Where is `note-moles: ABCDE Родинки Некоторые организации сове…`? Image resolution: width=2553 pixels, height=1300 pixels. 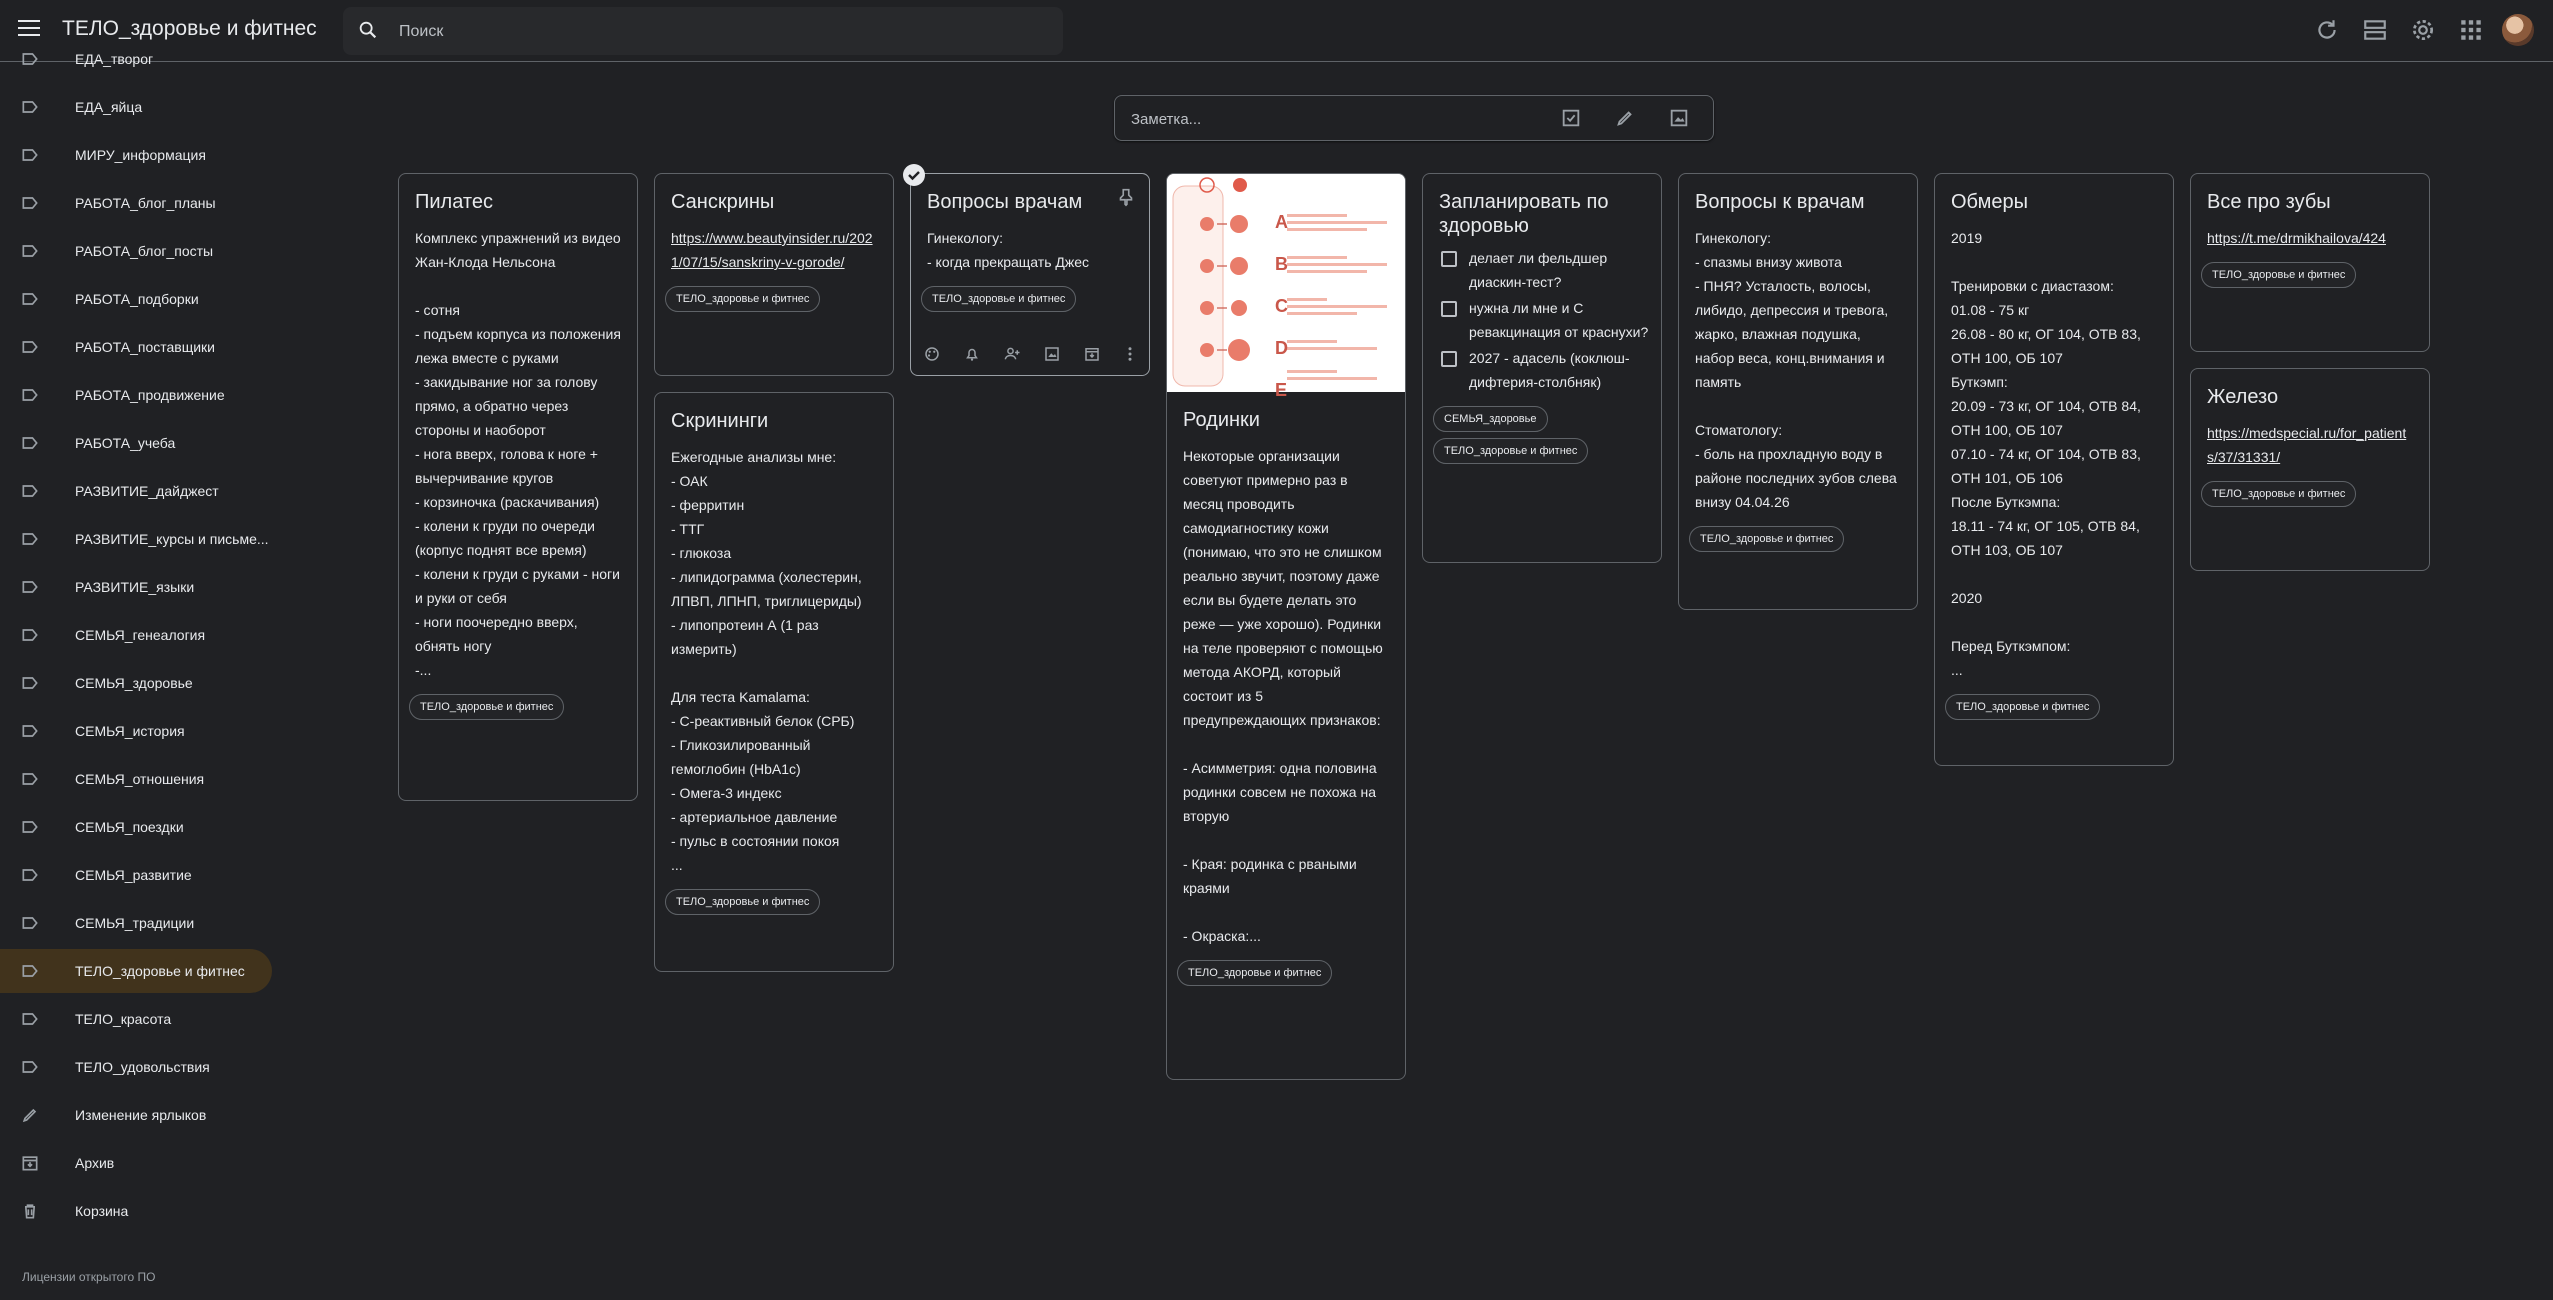 note-moles: ABCDE Родинки Некоторые организации сове… is located at coordinates (1286, 626).